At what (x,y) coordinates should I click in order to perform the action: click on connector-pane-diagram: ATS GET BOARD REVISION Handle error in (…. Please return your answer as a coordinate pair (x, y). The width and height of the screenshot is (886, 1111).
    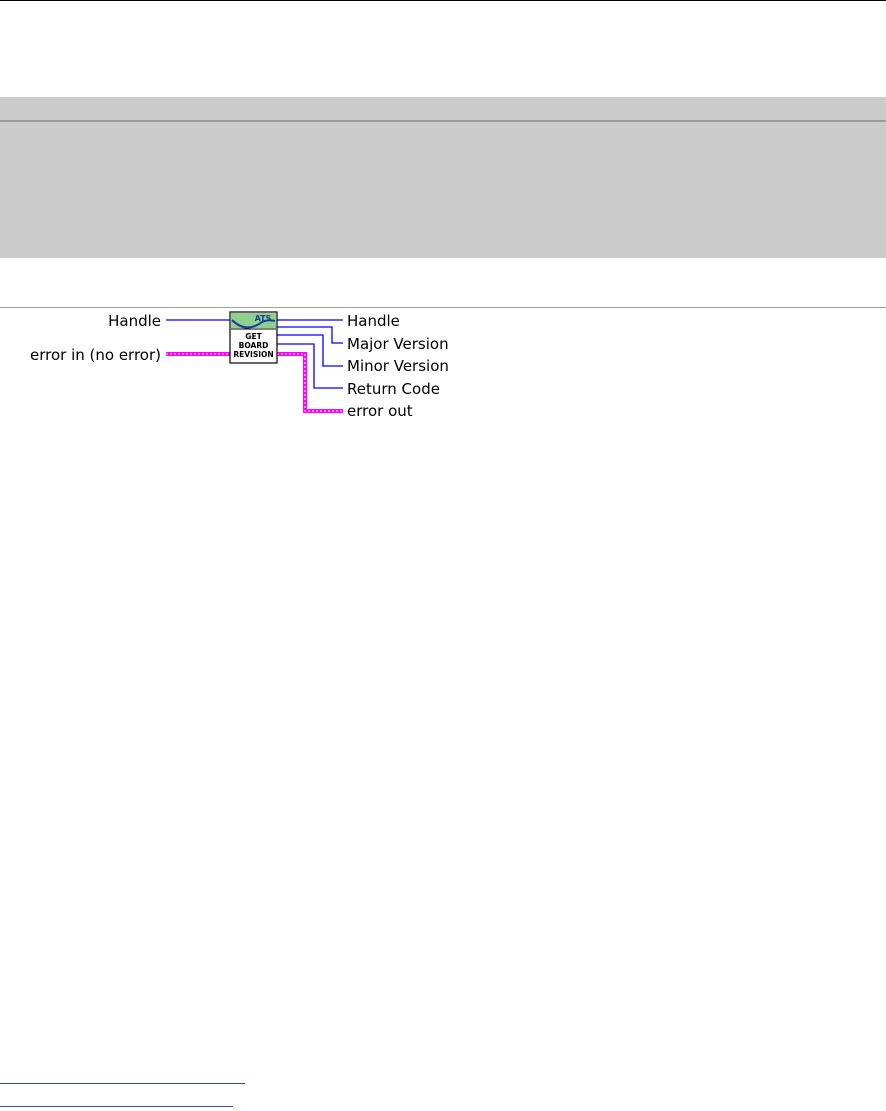
    Looking at the image, I should click on (239, 365).